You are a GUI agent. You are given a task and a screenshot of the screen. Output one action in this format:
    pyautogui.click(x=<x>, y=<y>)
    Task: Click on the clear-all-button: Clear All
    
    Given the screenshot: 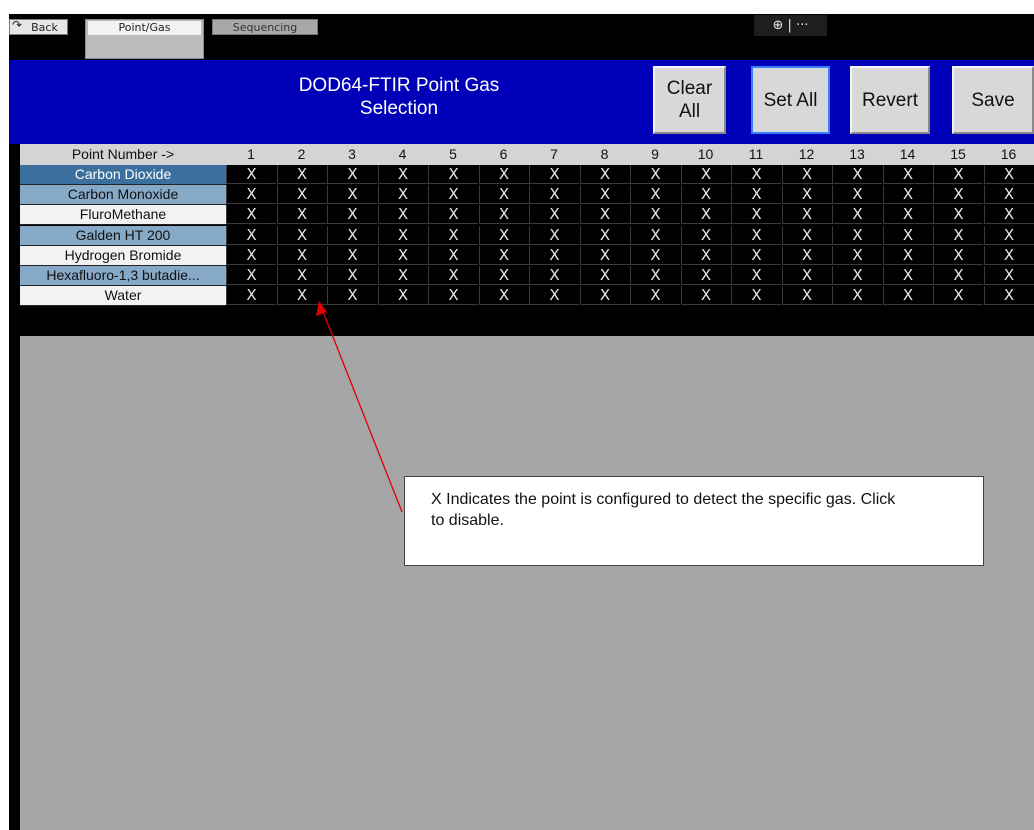 What is the action you would take?
    pyautogui.click(x=689, y=100)
    